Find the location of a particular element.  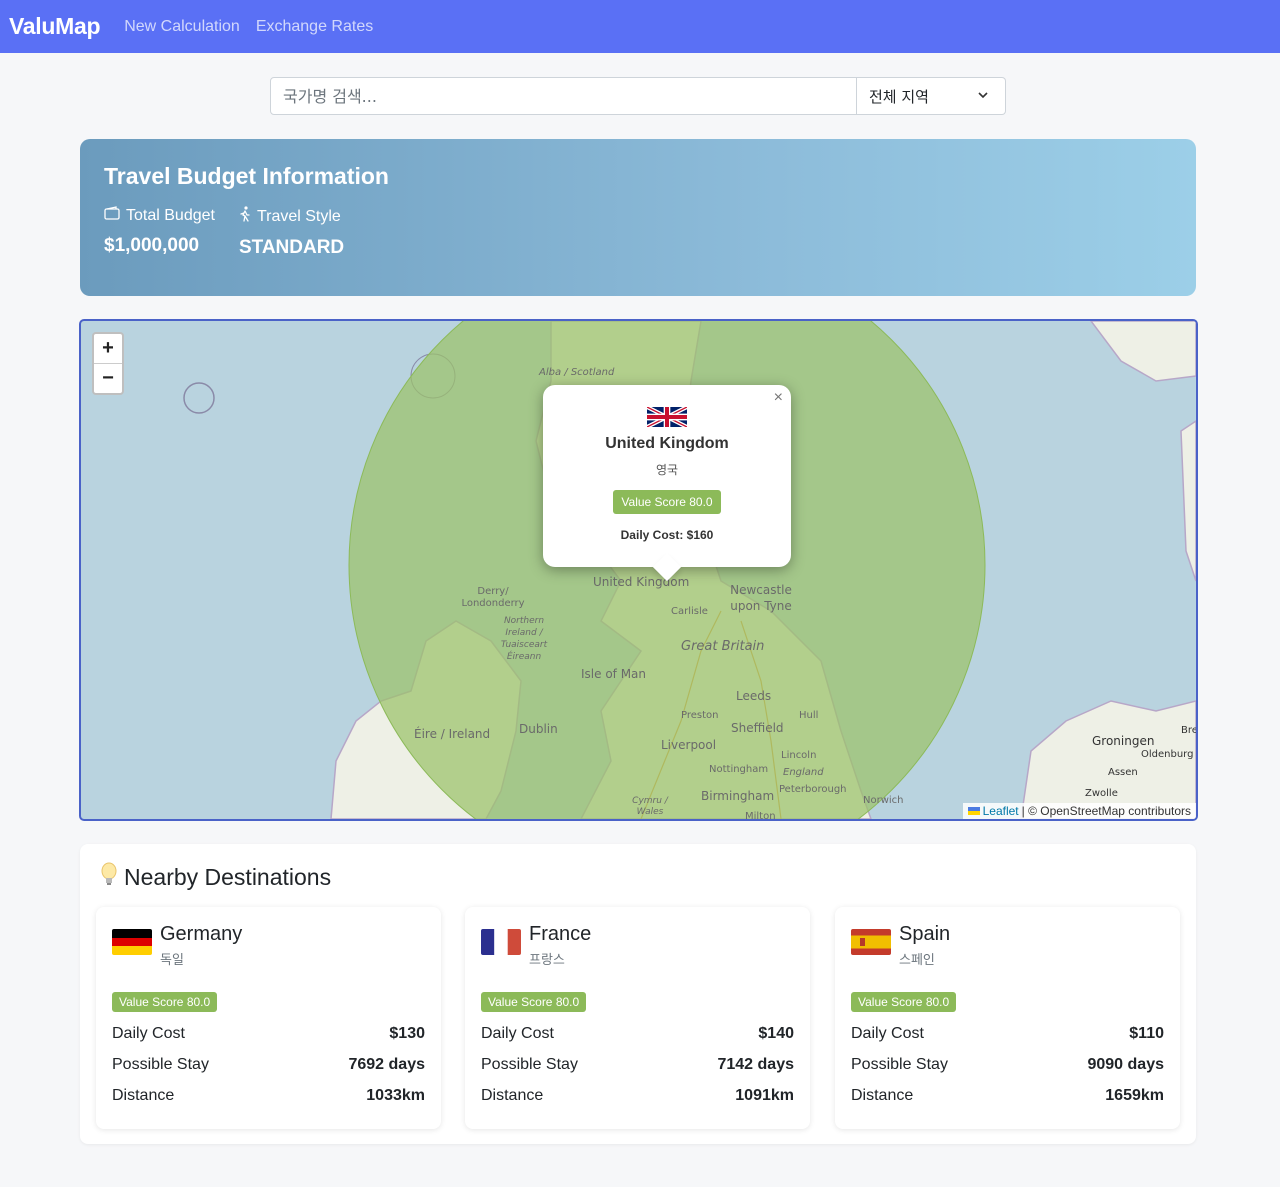

wallet-icon is located at coordinates (112, 215).